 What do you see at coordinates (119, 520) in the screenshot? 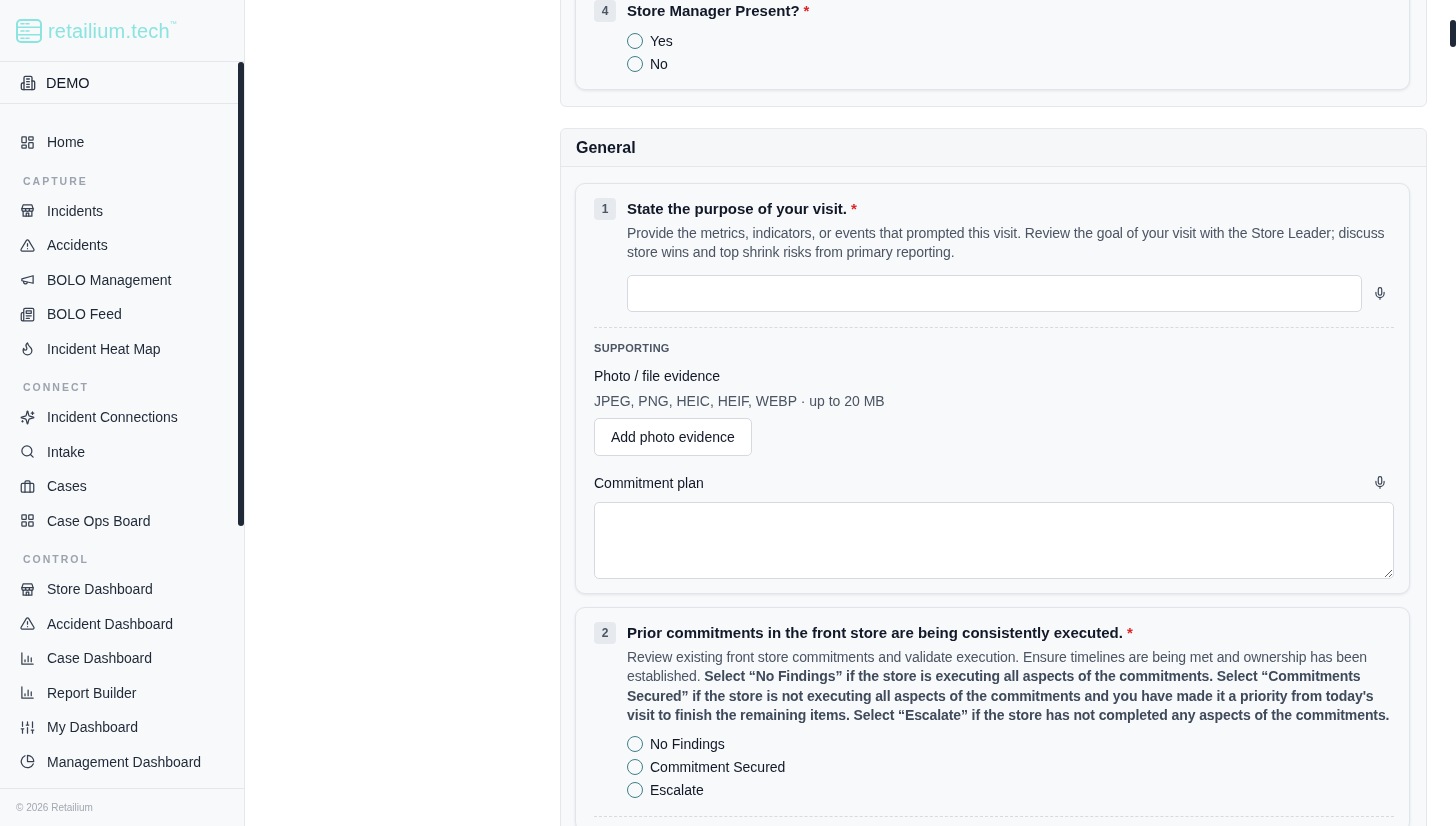
I see `nav-item: Case Ops Board` at bounding box center [119, 520].